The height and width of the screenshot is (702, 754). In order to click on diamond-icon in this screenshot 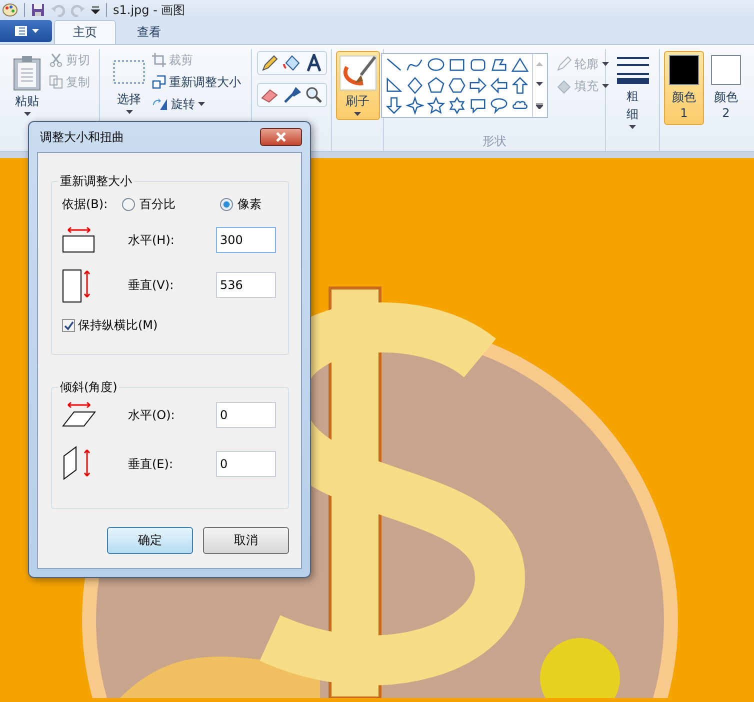, I will do `click(414, 85)`.